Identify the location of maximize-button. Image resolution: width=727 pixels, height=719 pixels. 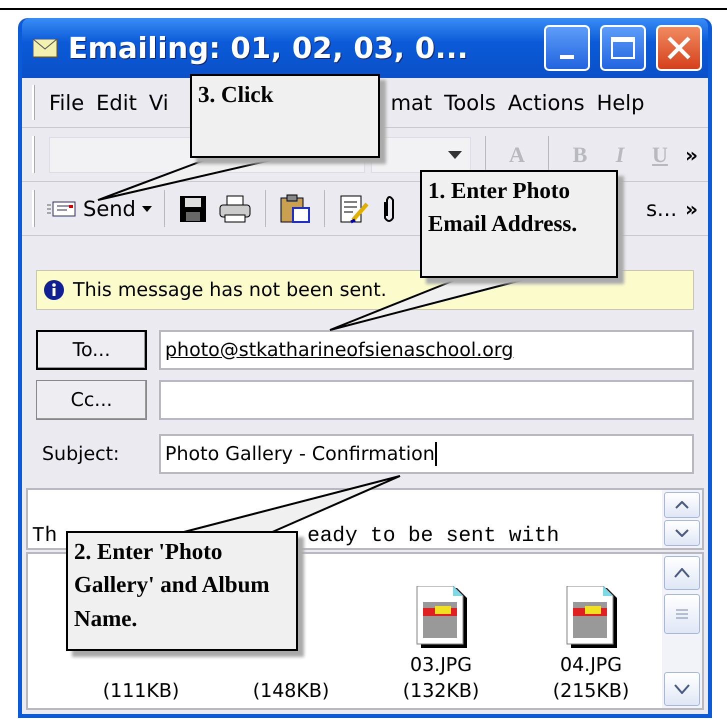
(623, 48).